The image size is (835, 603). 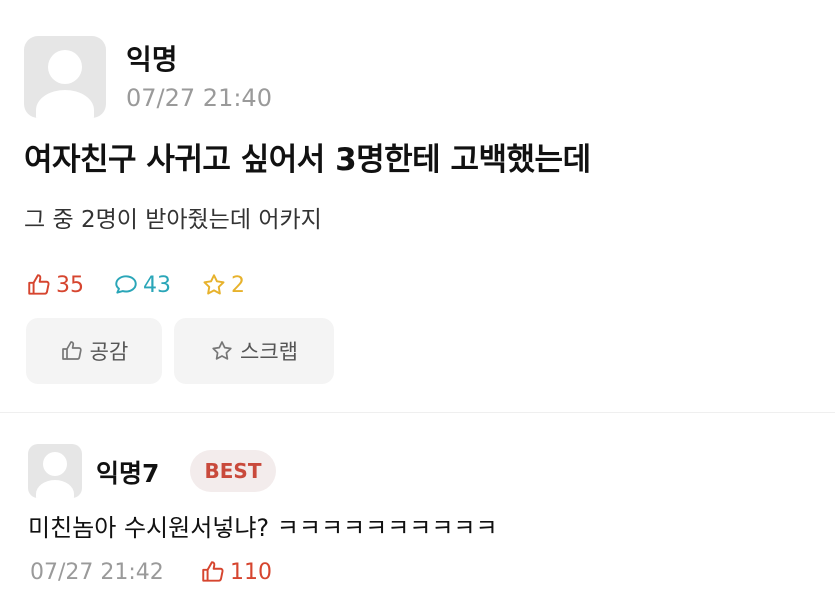 I want to click on like-count-stat: 35, so click(x=55, y=285).